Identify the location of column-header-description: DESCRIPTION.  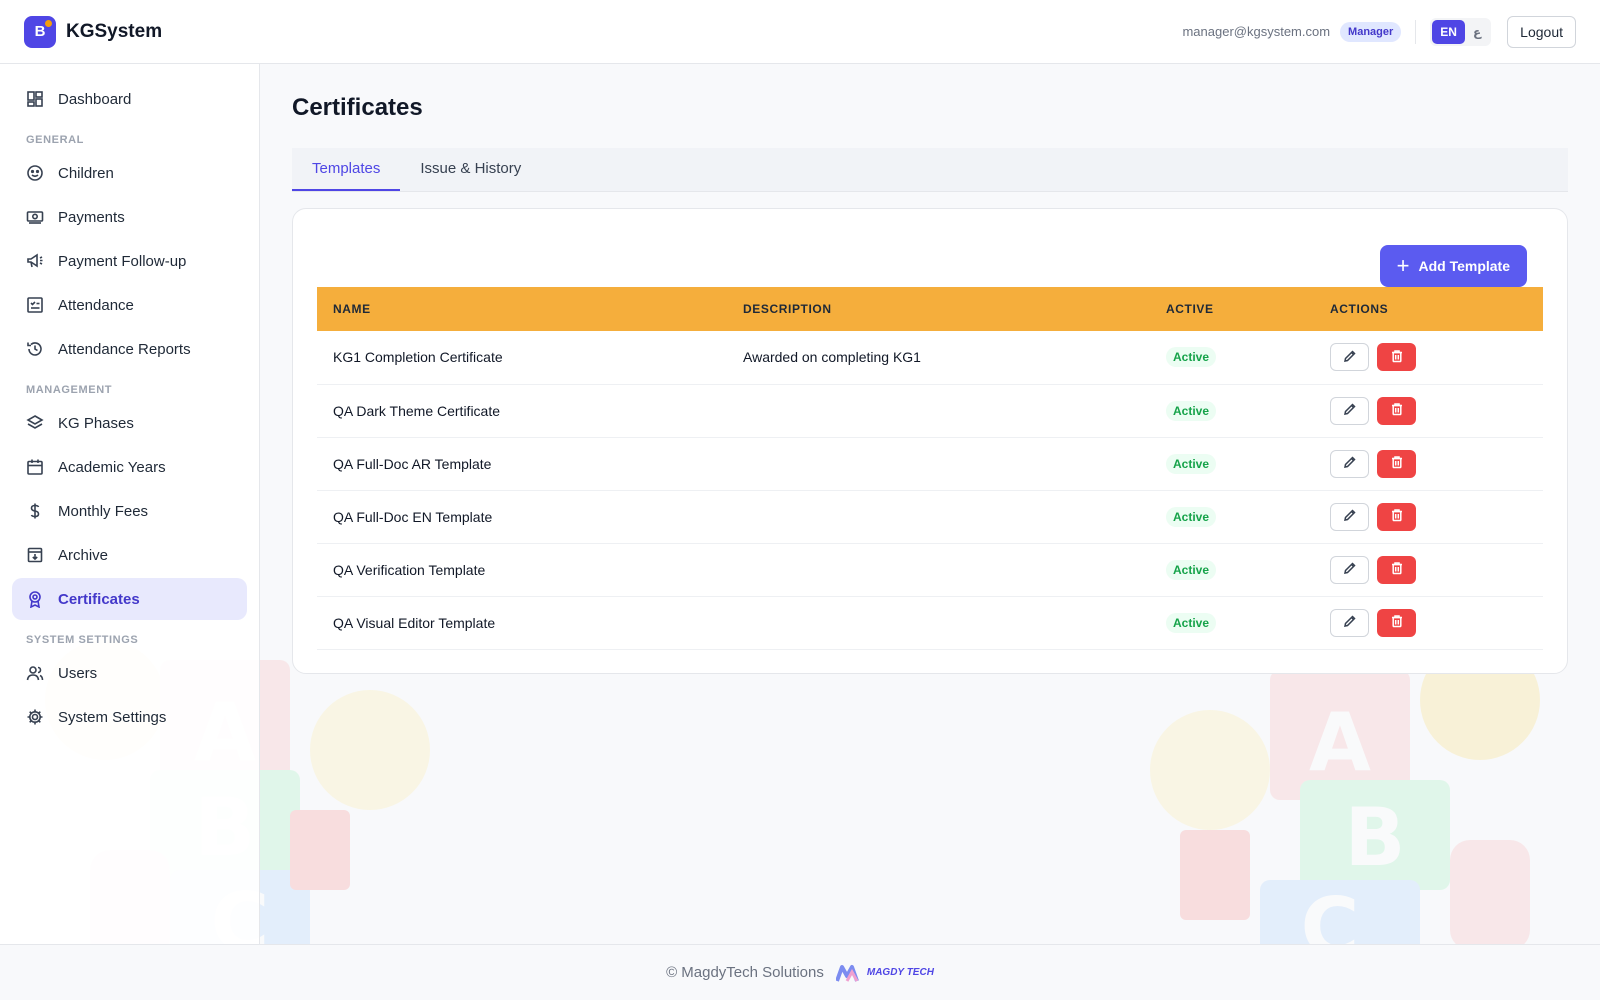
(787, 309).